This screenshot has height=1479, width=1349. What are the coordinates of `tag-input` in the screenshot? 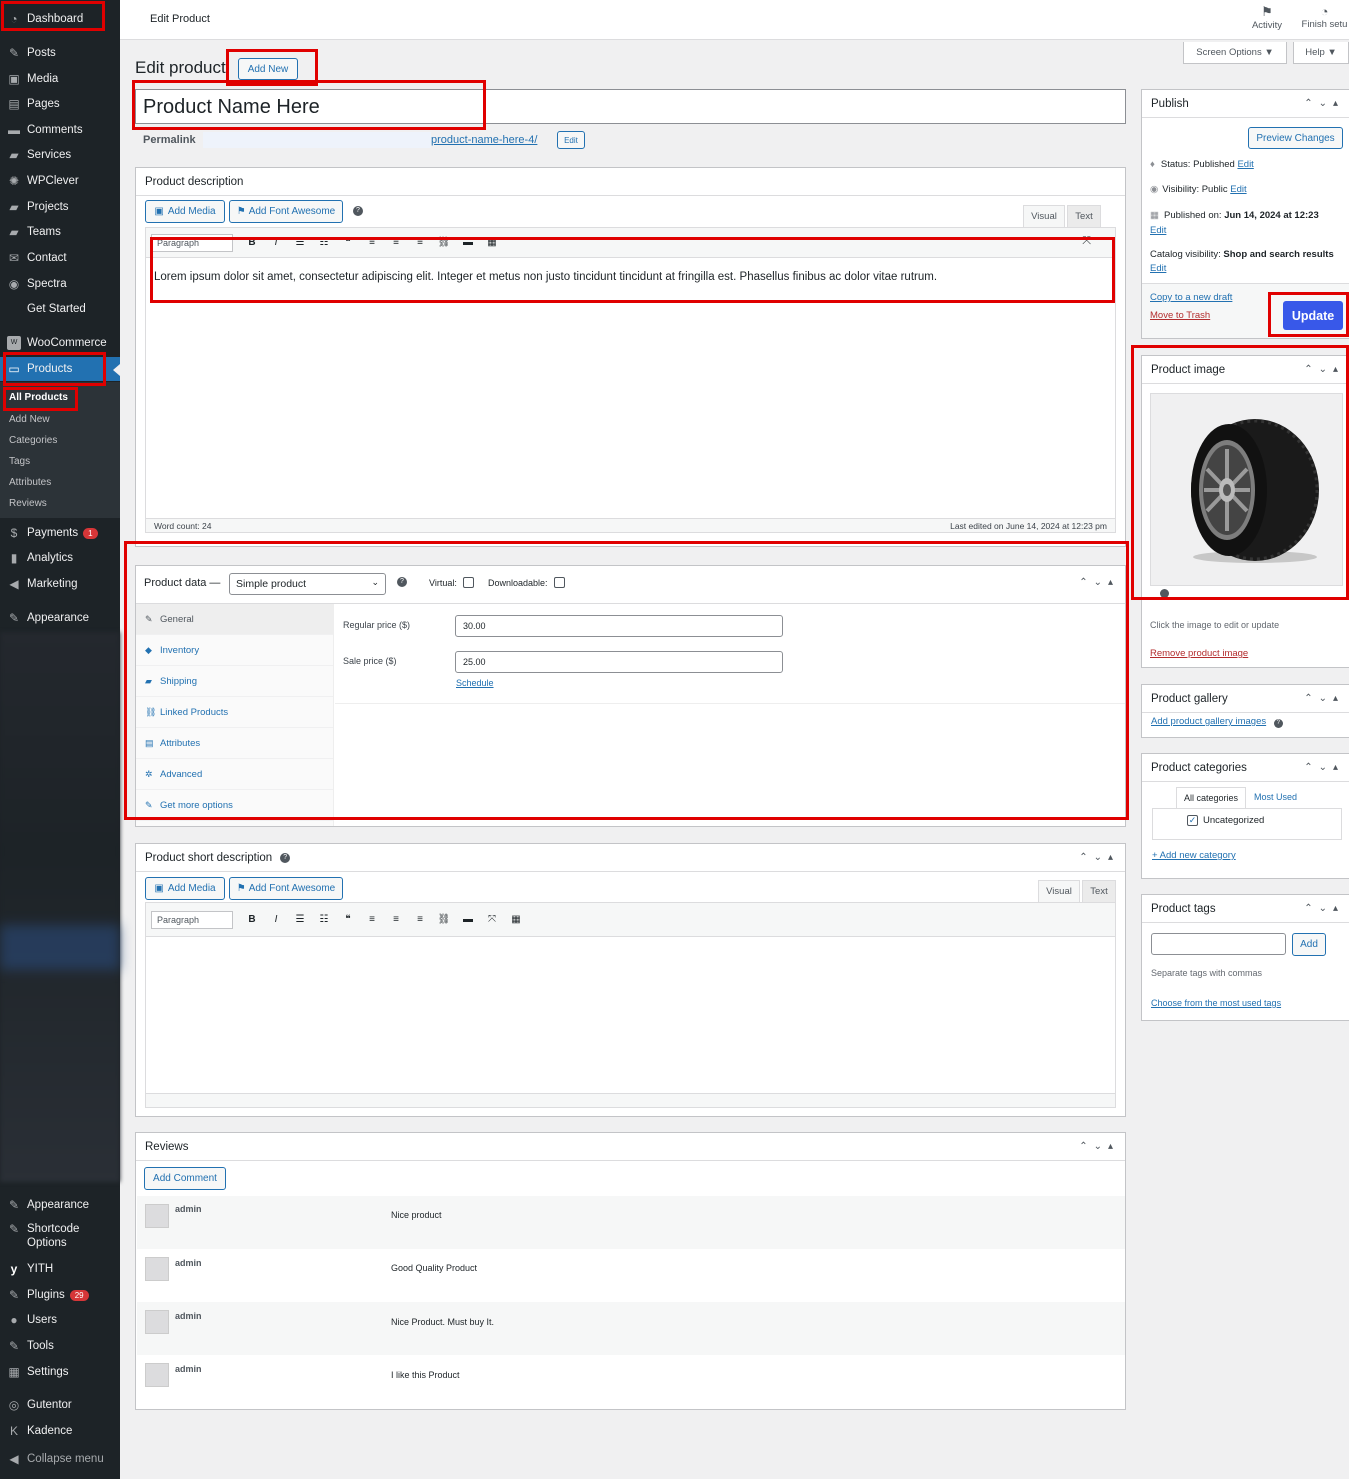 It's located at (1218, 944).